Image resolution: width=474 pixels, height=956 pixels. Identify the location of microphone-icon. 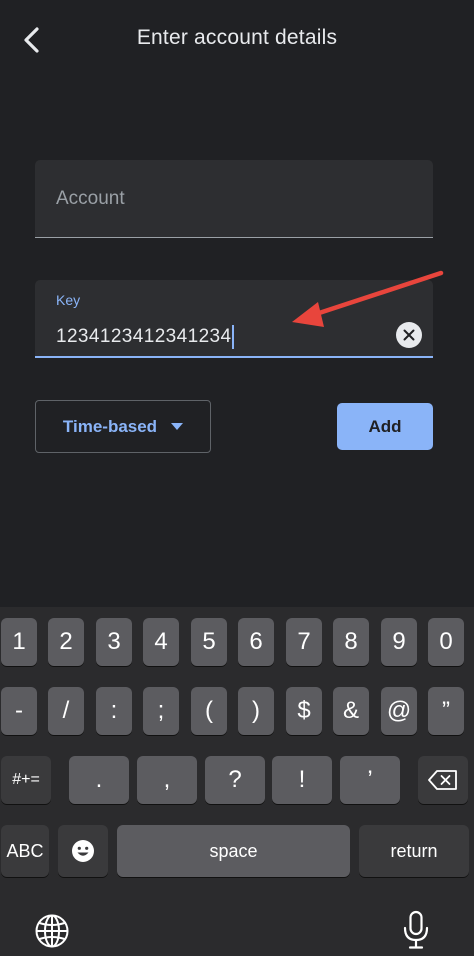
(416, 929).